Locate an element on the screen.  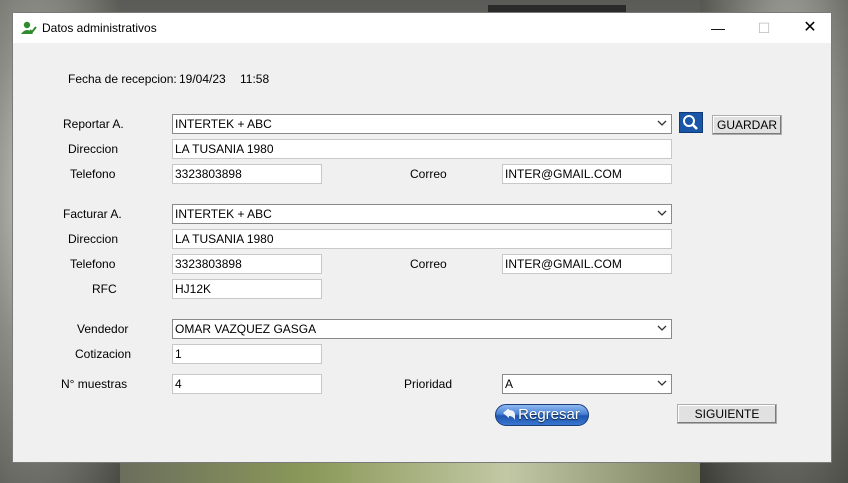
search-button is located at coordinates (691, 122).